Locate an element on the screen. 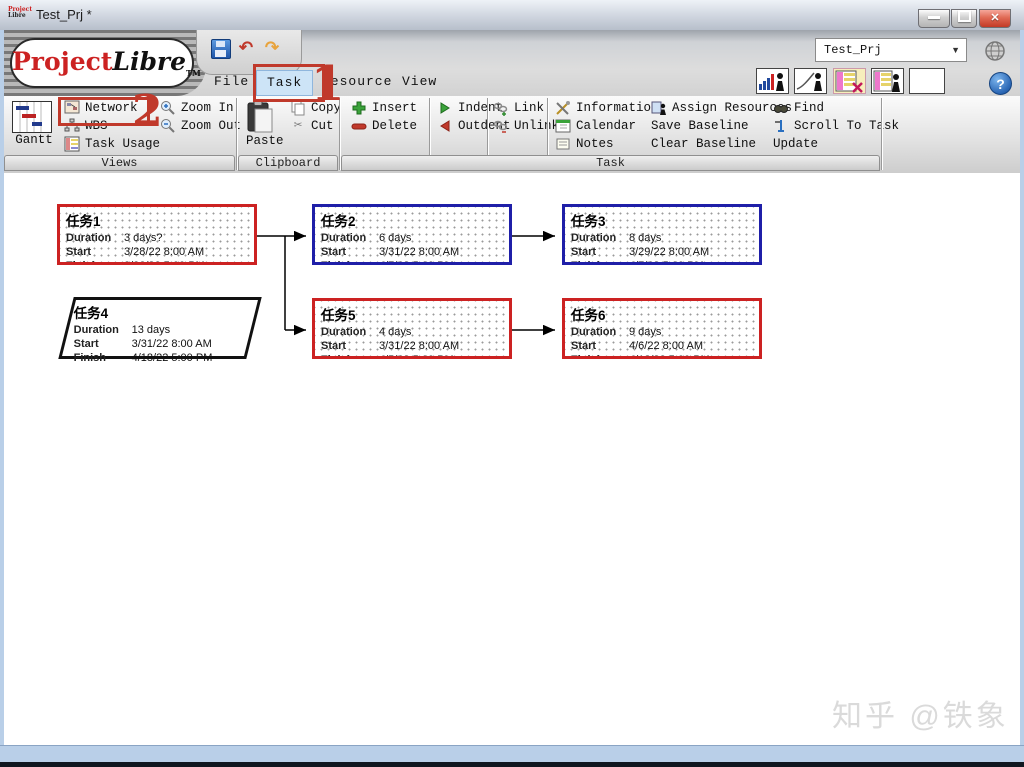 The image size is (1024, 767). chart-view-button is located at coordinates (810, 81).